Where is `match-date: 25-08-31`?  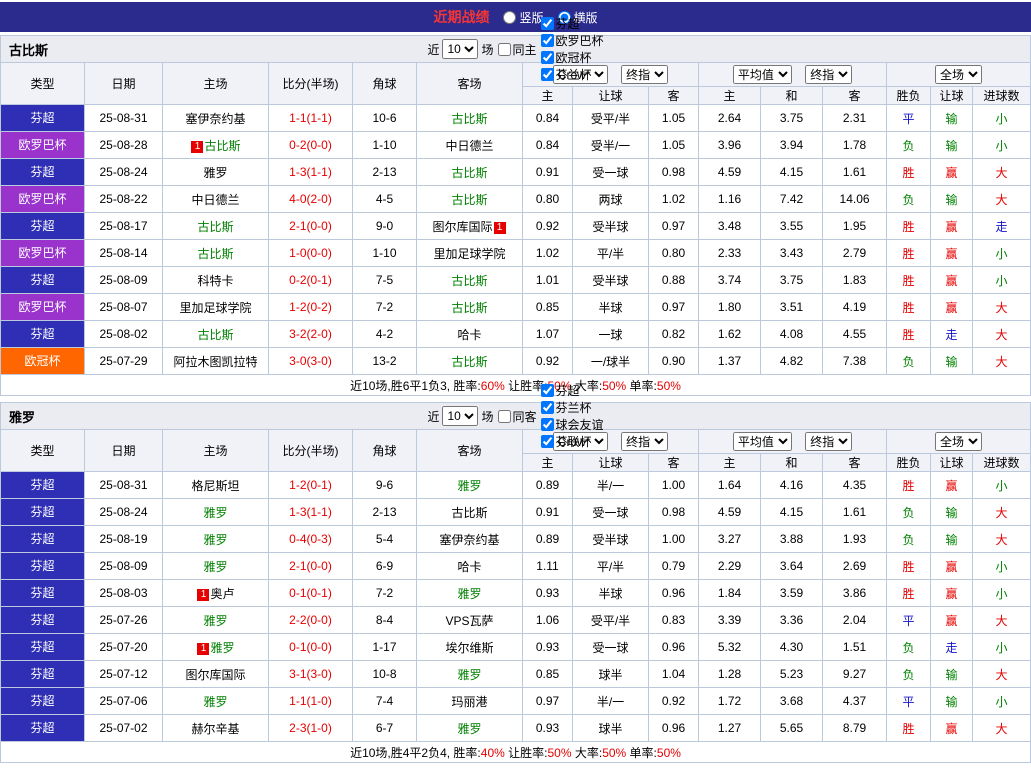 match-date: 25-08-31 is located at coordinates (123, 118).